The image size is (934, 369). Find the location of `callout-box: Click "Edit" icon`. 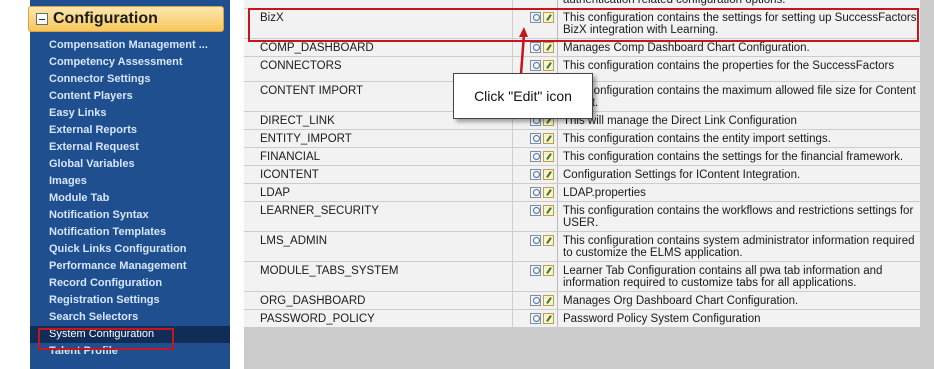

callout-box: Click "Edit" icon is located at coordinates (523, 96).